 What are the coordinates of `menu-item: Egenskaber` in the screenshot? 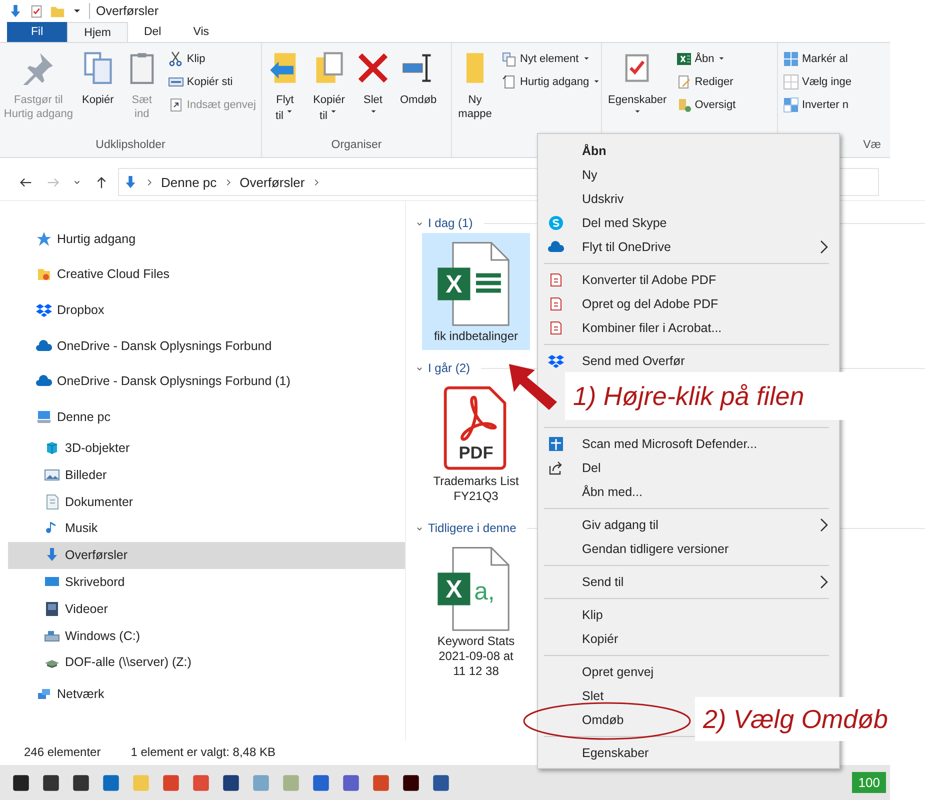 It's located at (596, 753).